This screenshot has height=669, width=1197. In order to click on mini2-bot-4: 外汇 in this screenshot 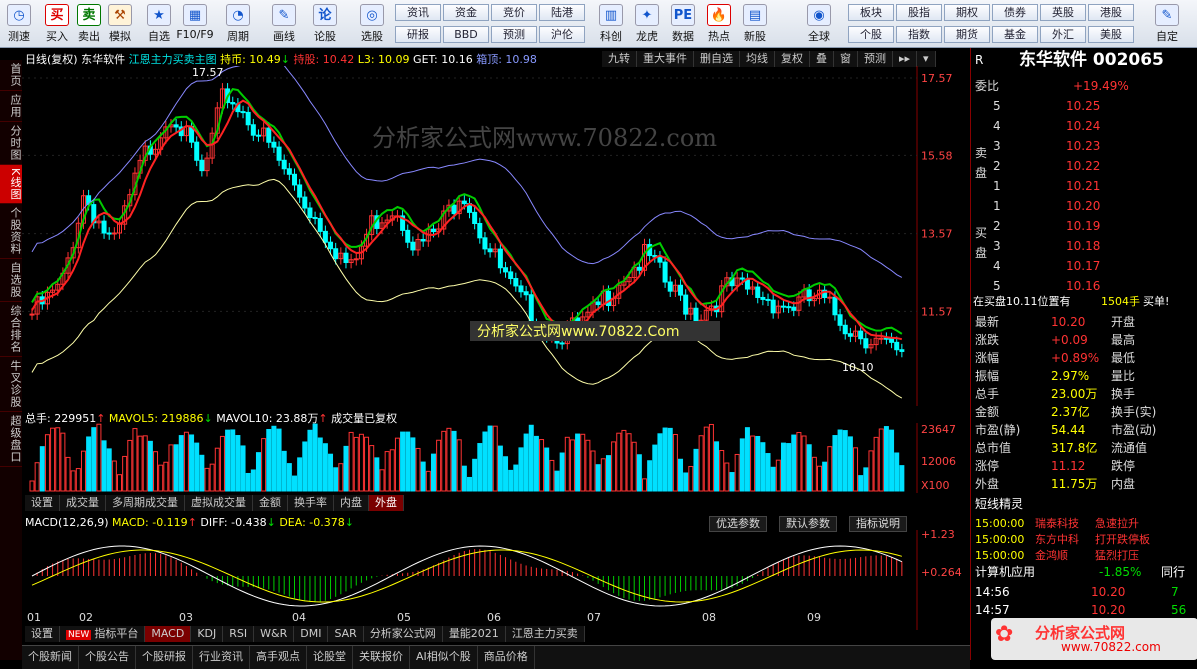, I will do `click(1063, 34)`.